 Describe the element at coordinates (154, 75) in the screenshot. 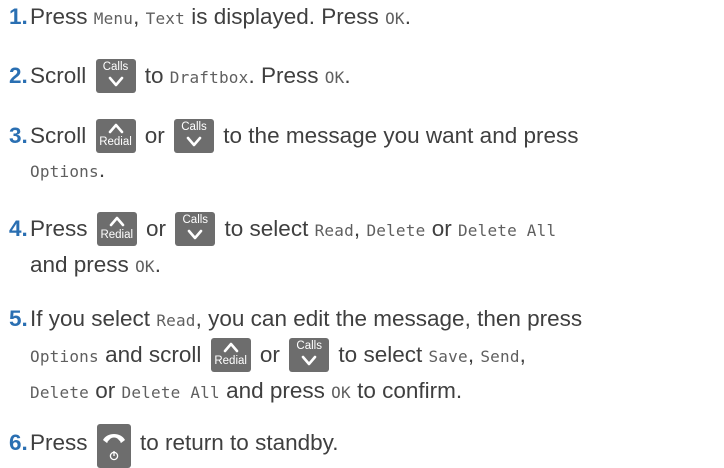

I see `step-text: to` at that location.